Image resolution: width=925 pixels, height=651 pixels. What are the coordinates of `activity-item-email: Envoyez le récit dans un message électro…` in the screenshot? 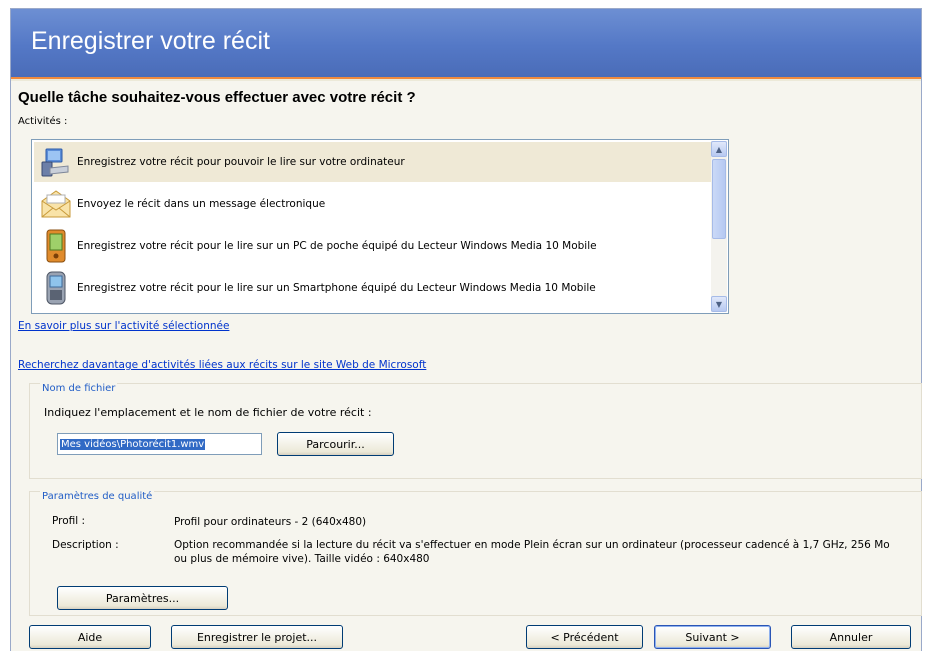 It's located at (373, 204).